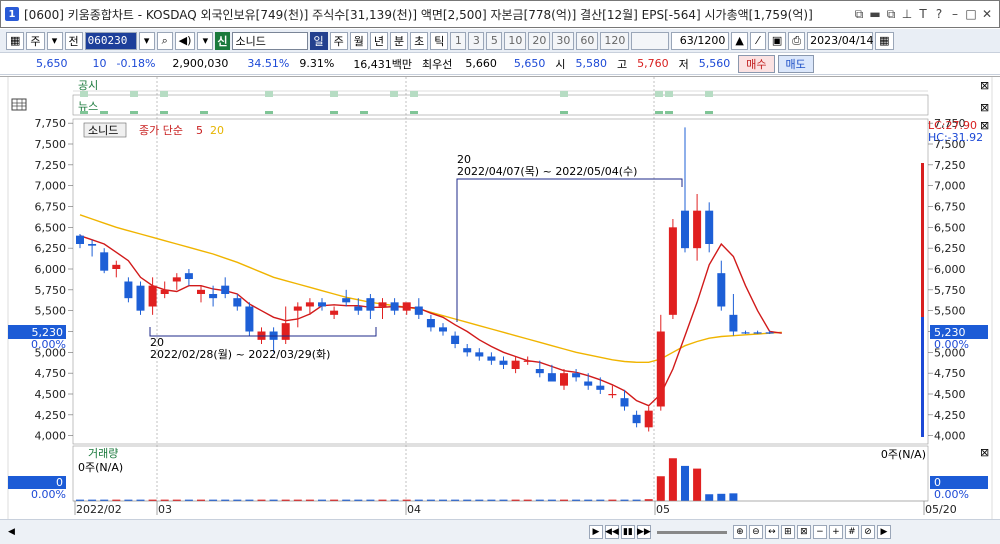  I want to click on close-volume-pane-icon: ⊠, so click(984, 452).